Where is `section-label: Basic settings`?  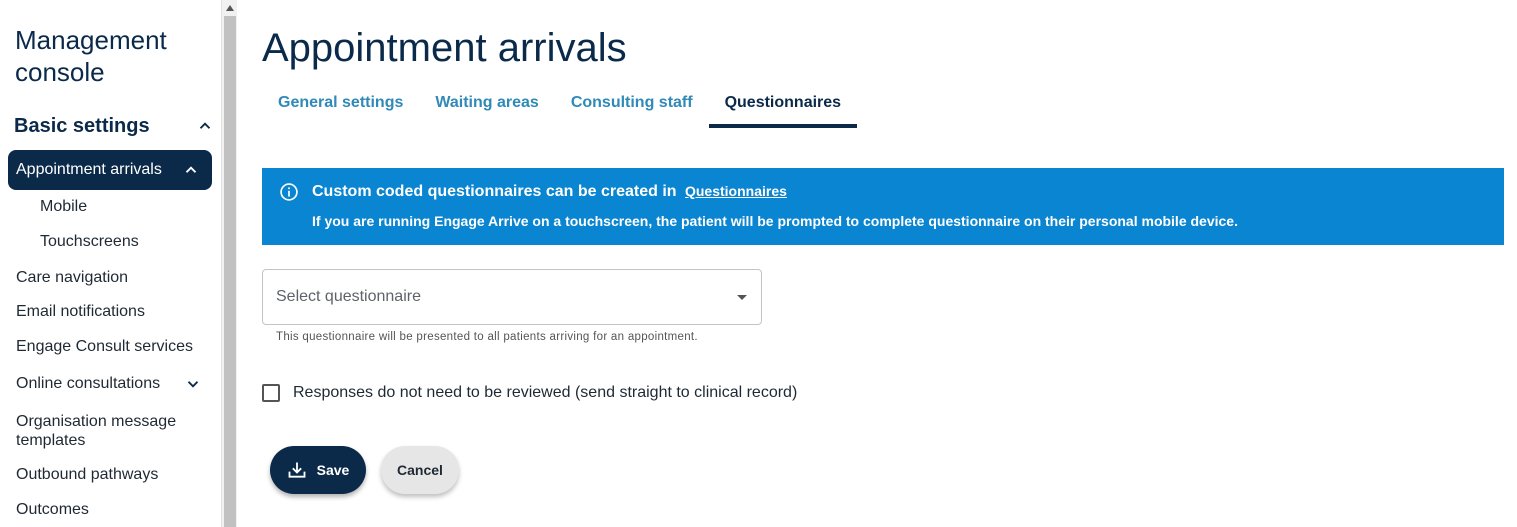
section-label: Basic settings is located at coordinates (82, 125).